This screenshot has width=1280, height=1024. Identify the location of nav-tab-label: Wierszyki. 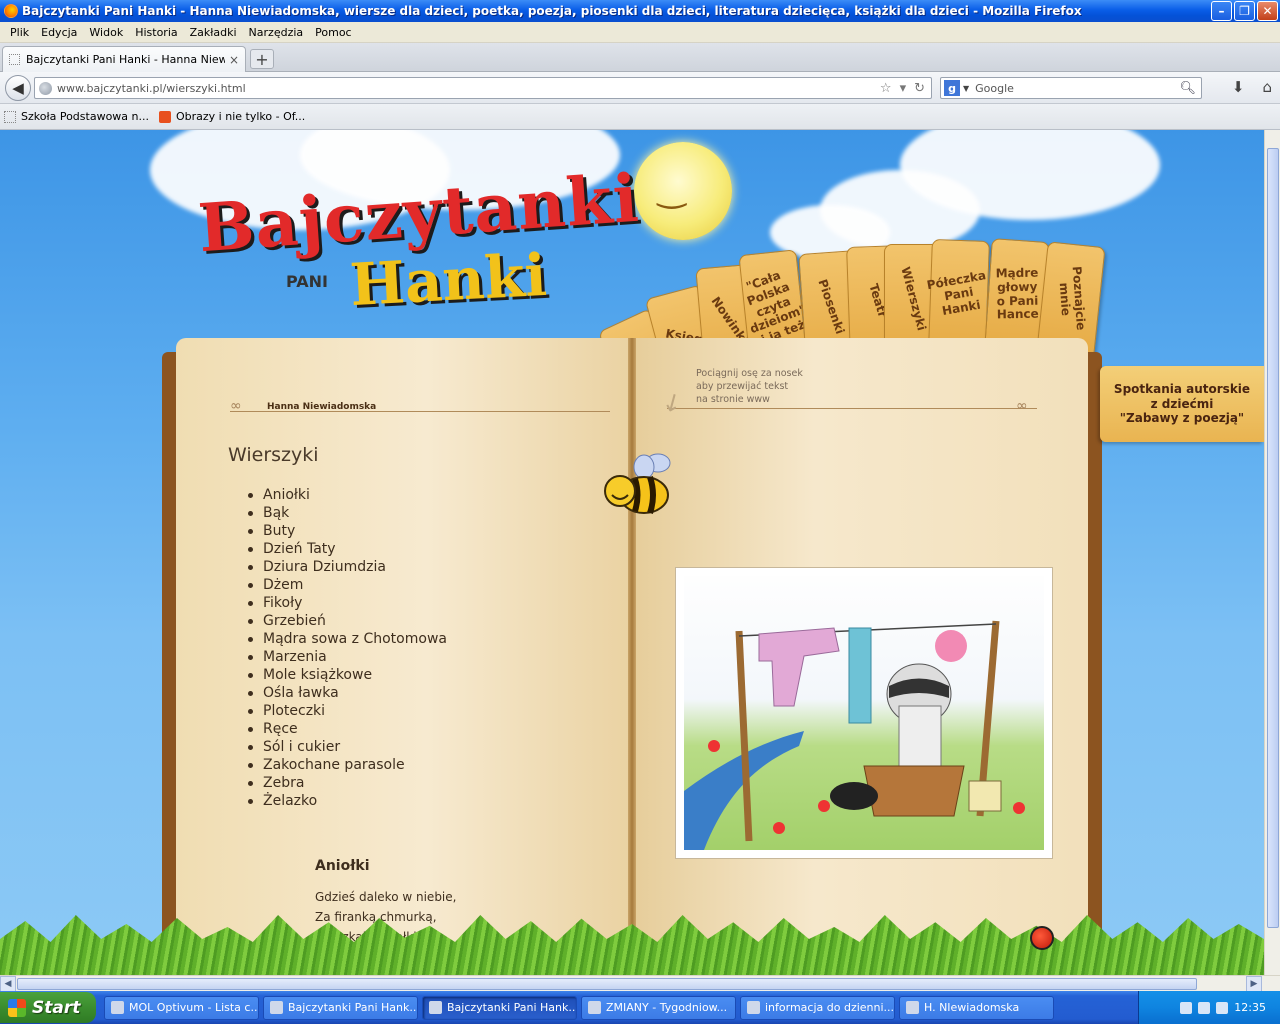
(914, 299).